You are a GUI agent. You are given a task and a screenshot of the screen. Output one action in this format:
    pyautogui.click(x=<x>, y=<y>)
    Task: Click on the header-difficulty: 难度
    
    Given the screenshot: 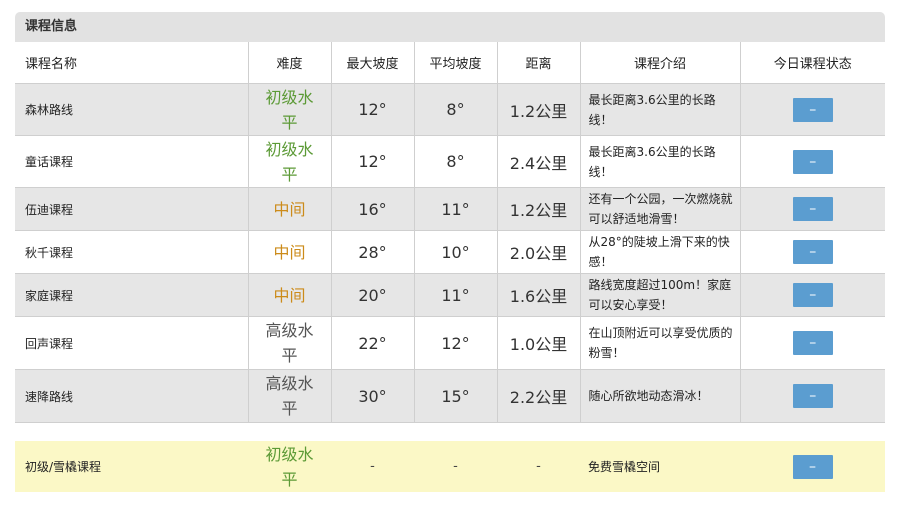 What is the action you would take?
    pyautogui.click(x=290, y=63)
    